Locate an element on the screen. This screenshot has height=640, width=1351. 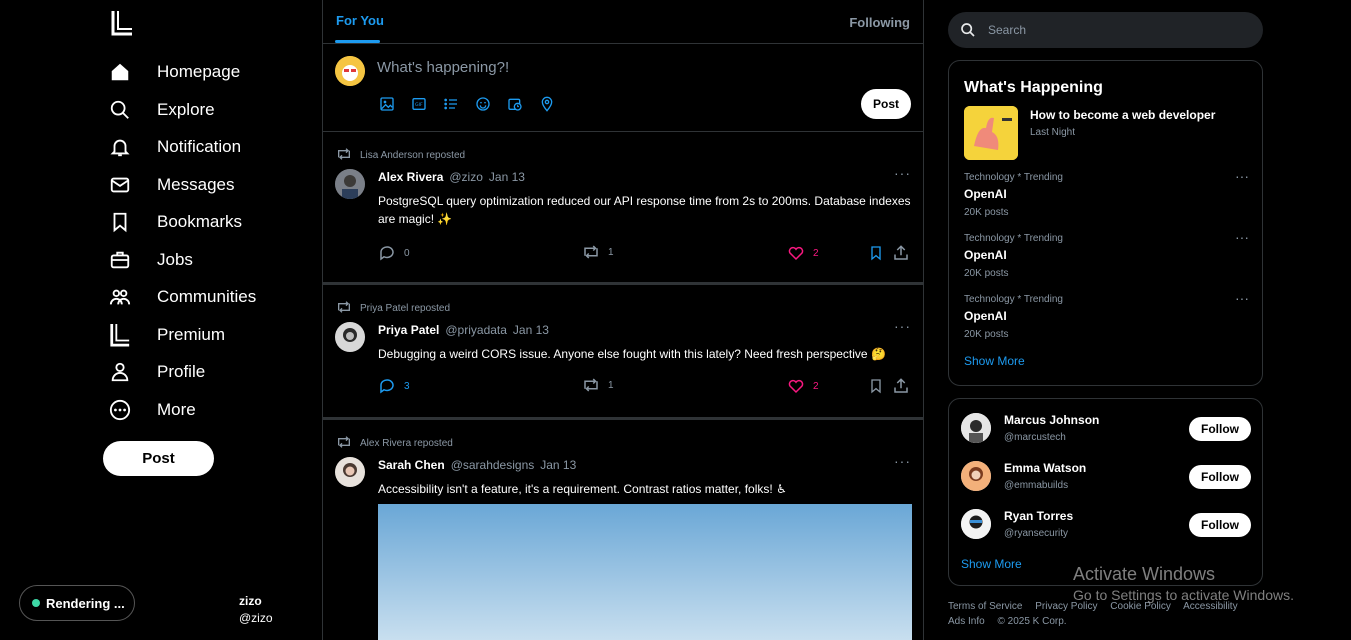
trend-name: OpenAI is located at coordinates (985, 316).